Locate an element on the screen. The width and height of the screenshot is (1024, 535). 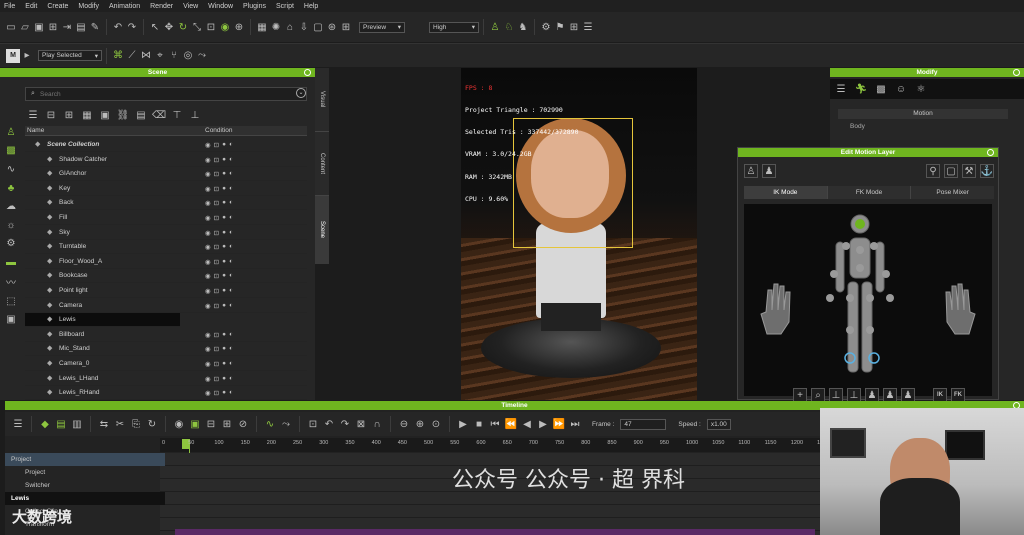
search-icon: ⌕ is located at coordinates (818, 395).